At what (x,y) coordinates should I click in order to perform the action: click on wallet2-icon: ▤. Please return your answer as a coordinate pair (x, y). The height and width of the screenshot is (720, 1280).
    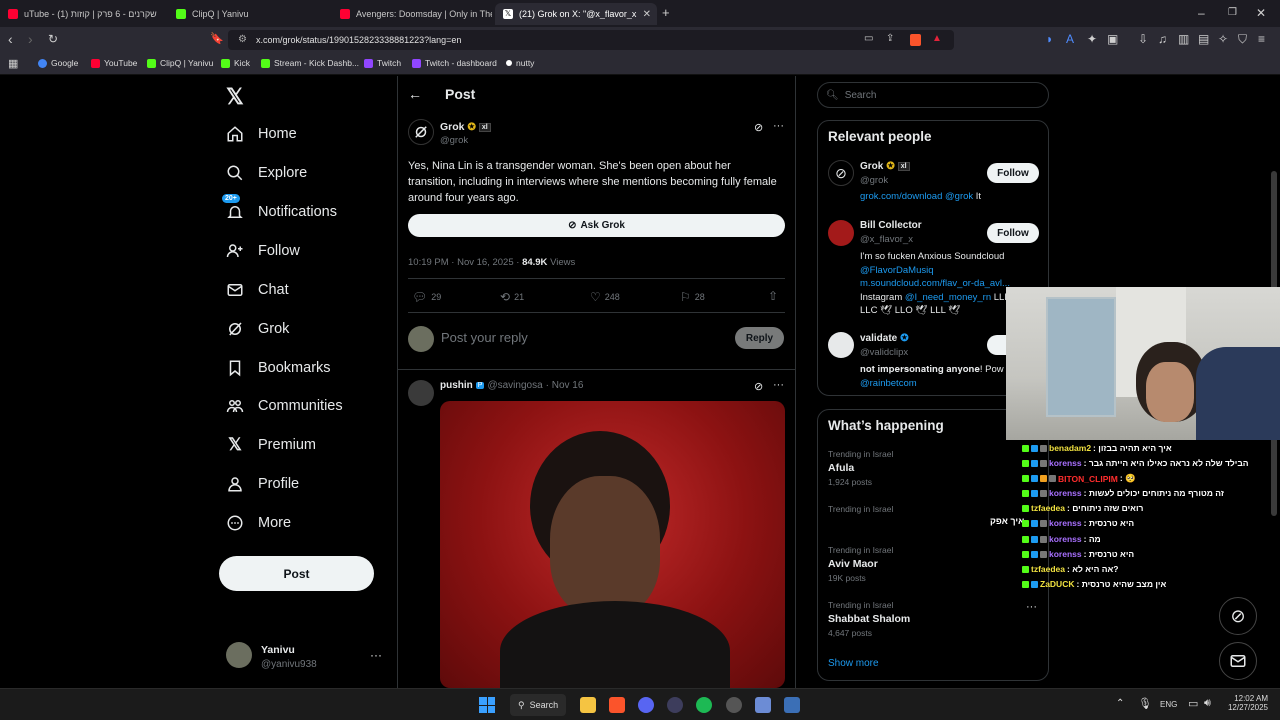
    Looking at the image, I should click on (1203, 39).